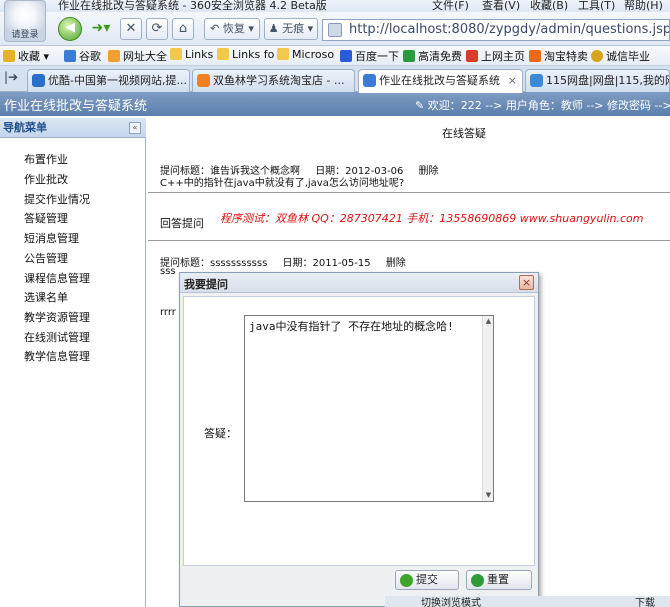  I want to click on sidebar-item-qa-management: 答疑管理, so click(46, 218).